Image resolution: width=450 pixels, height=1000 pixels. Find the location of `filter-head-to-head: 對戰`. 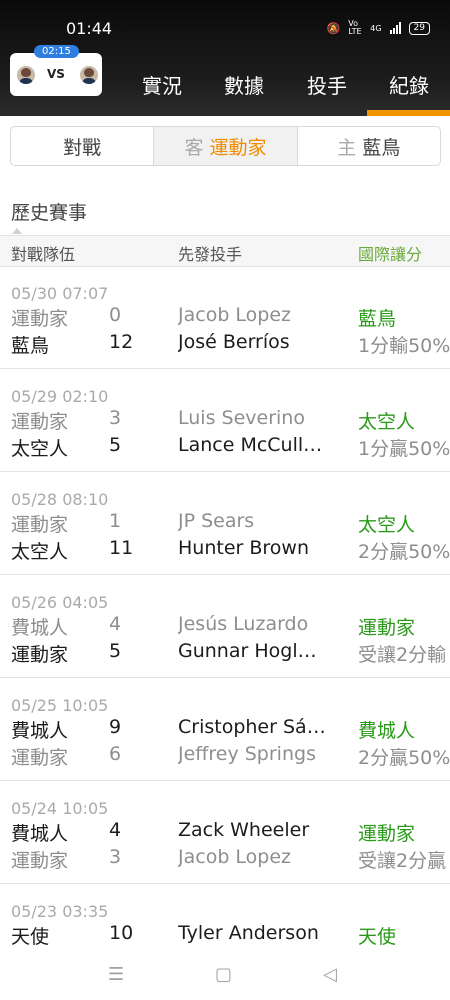

filter-head-to-head: 對戰 is located at coordinates (83, 146).